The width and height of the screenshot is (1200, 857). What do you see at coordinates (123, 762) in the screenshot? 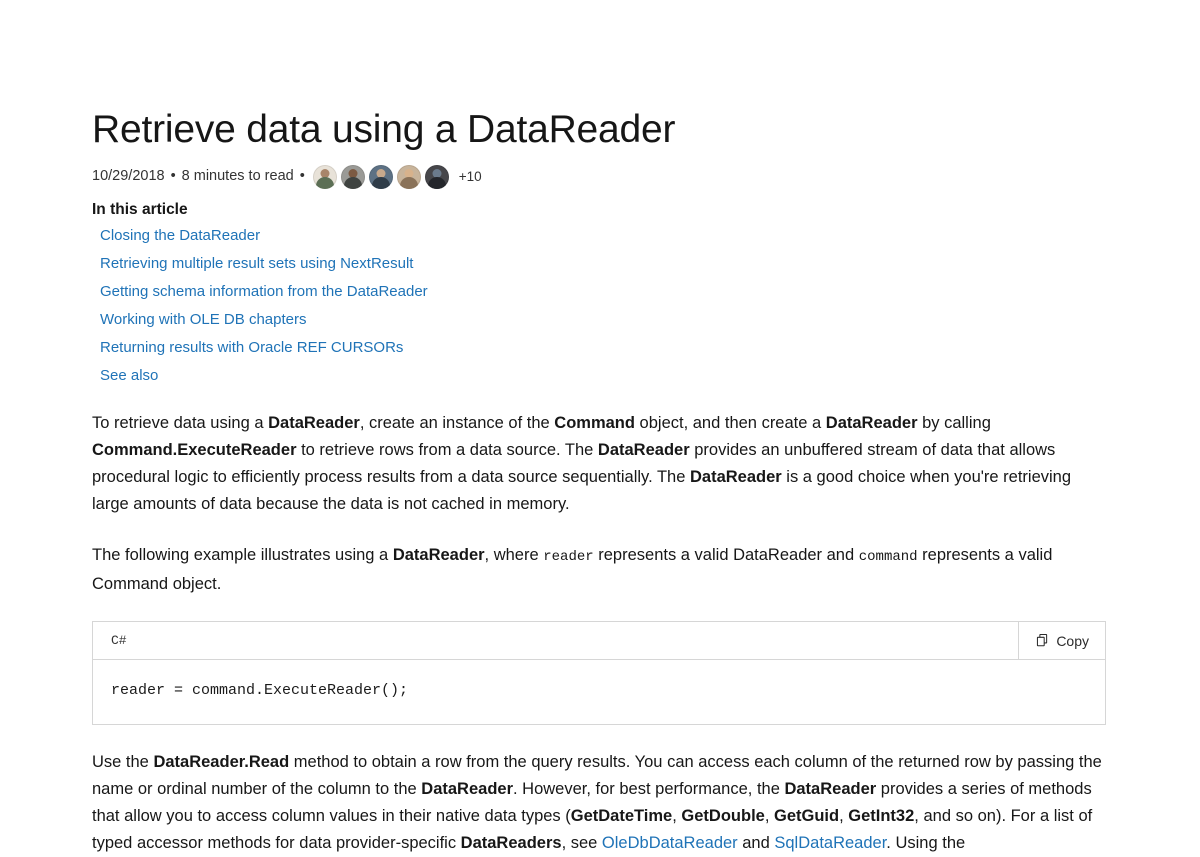
I see `text-run: Use the` at bounding box center [123, 762].